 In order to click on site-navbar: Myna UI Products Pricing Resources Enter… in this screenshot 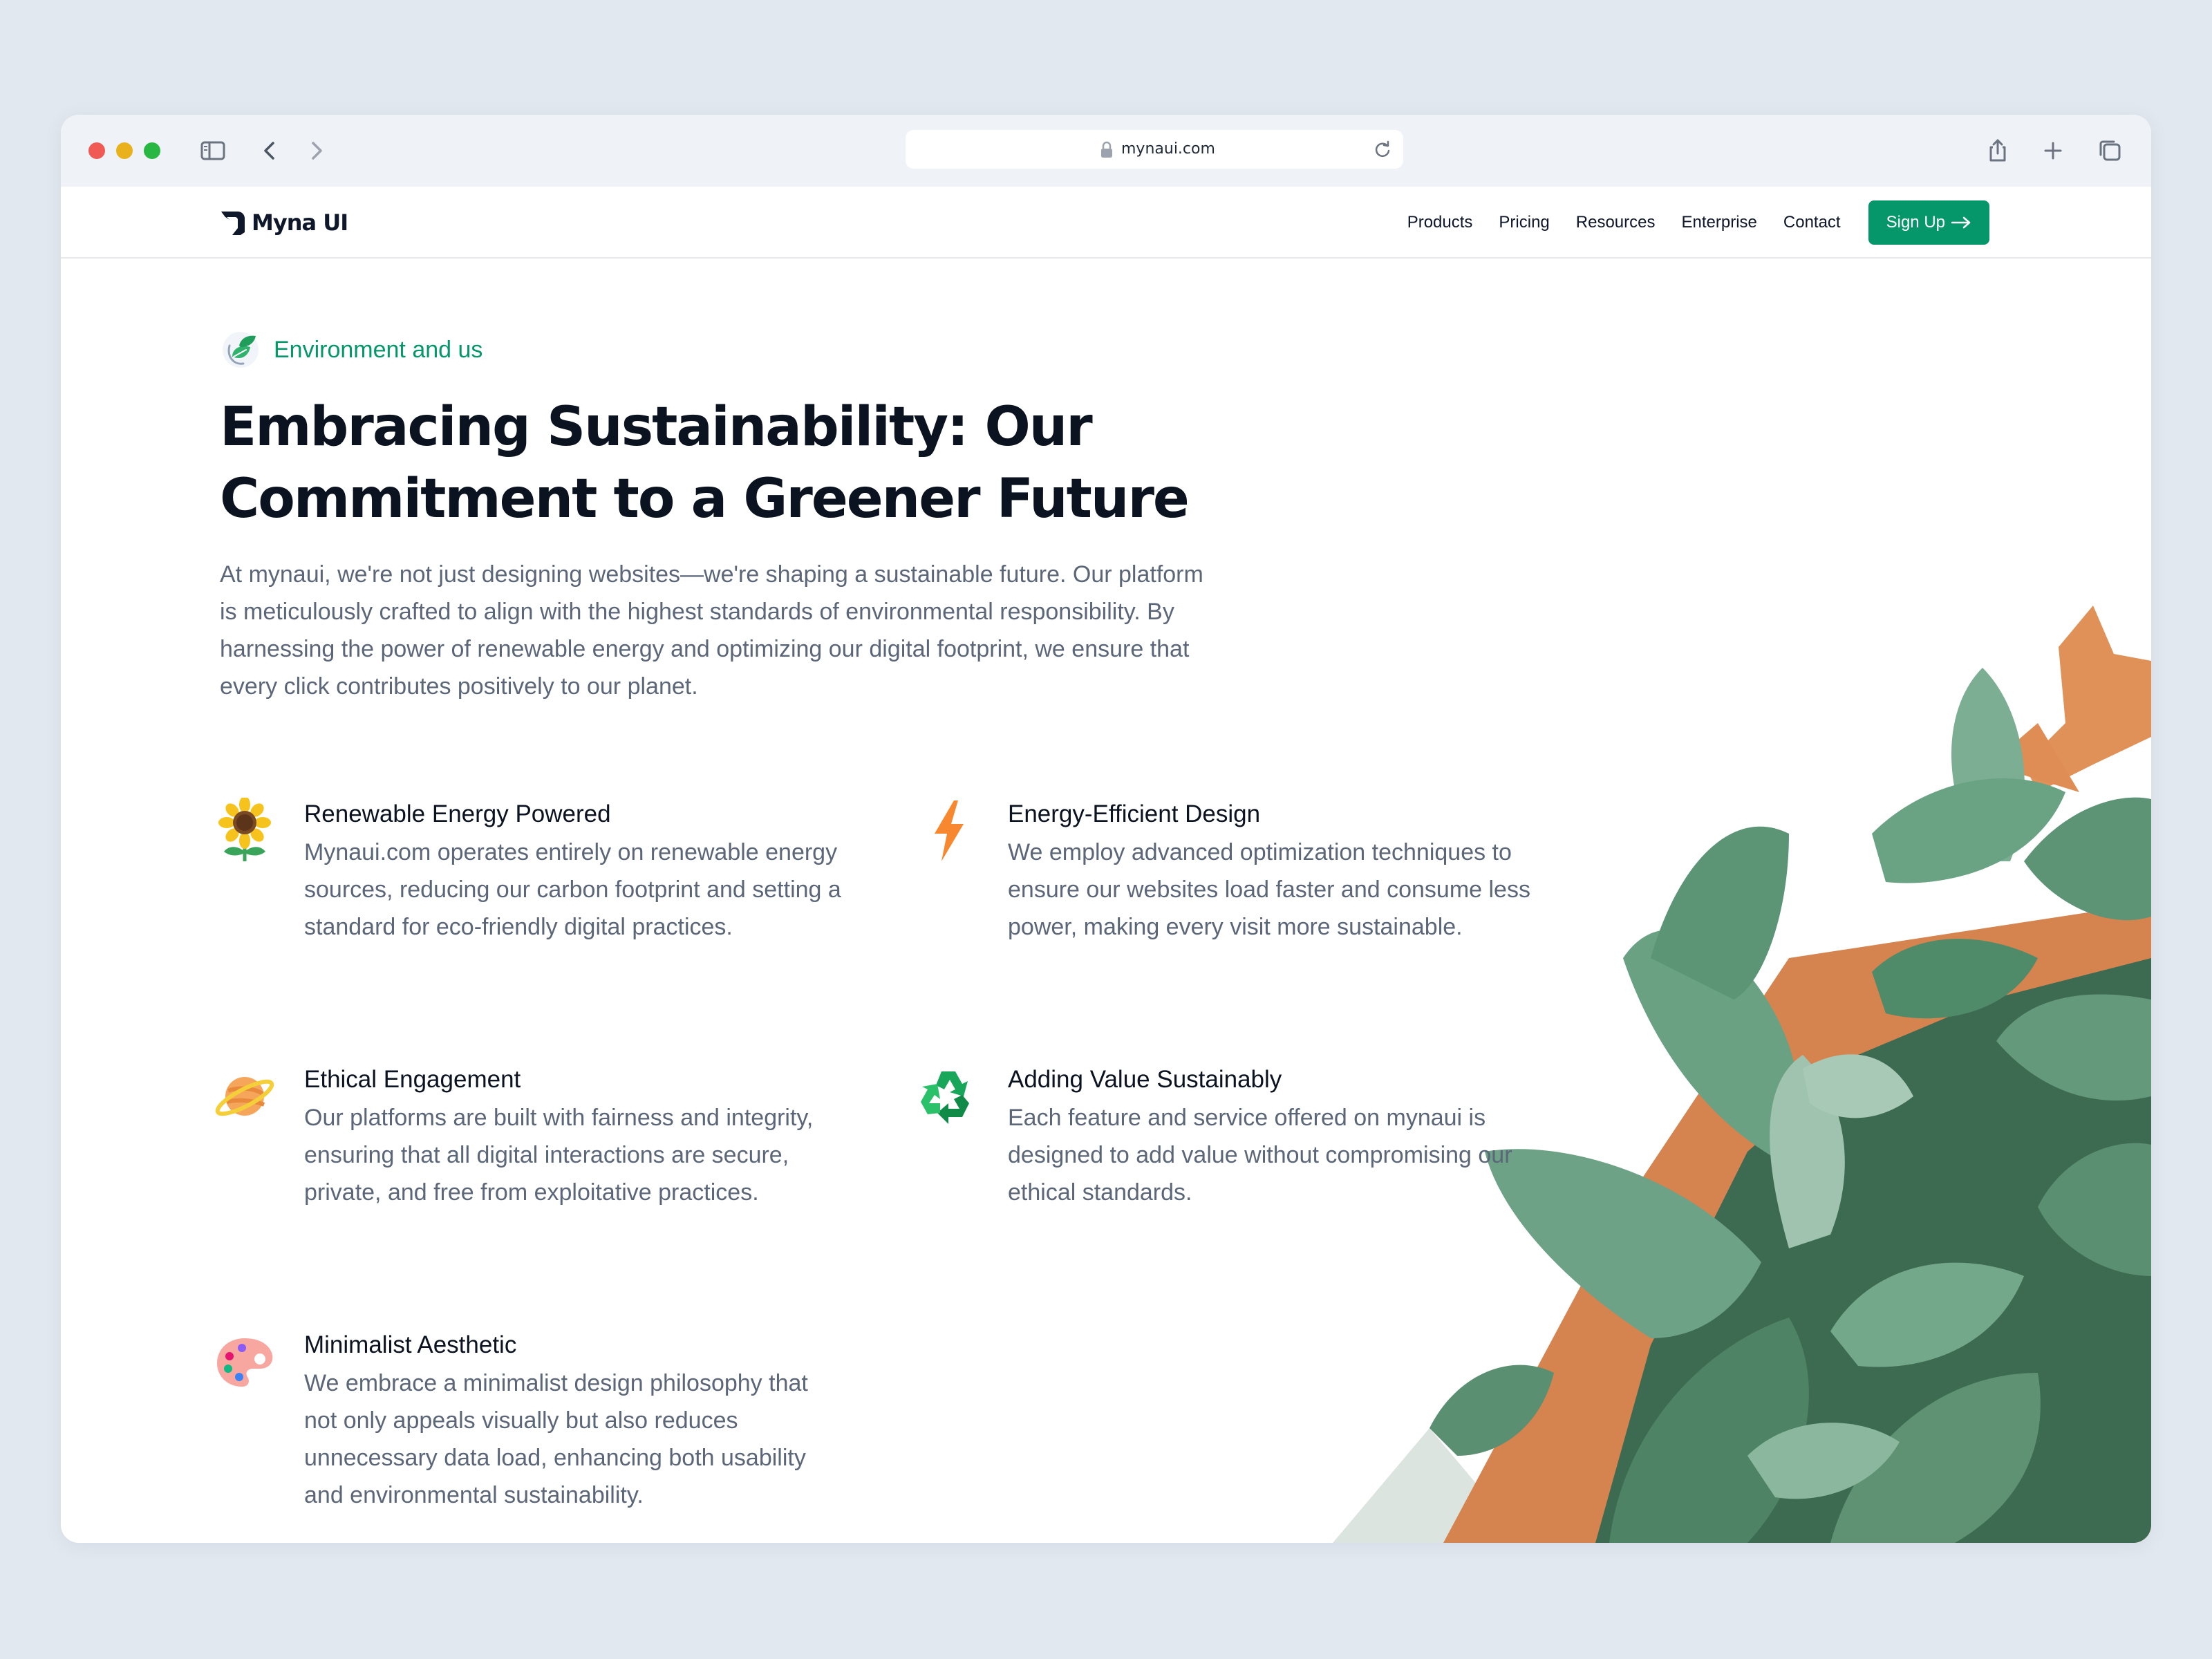, I will do `click(1106, 223)`.